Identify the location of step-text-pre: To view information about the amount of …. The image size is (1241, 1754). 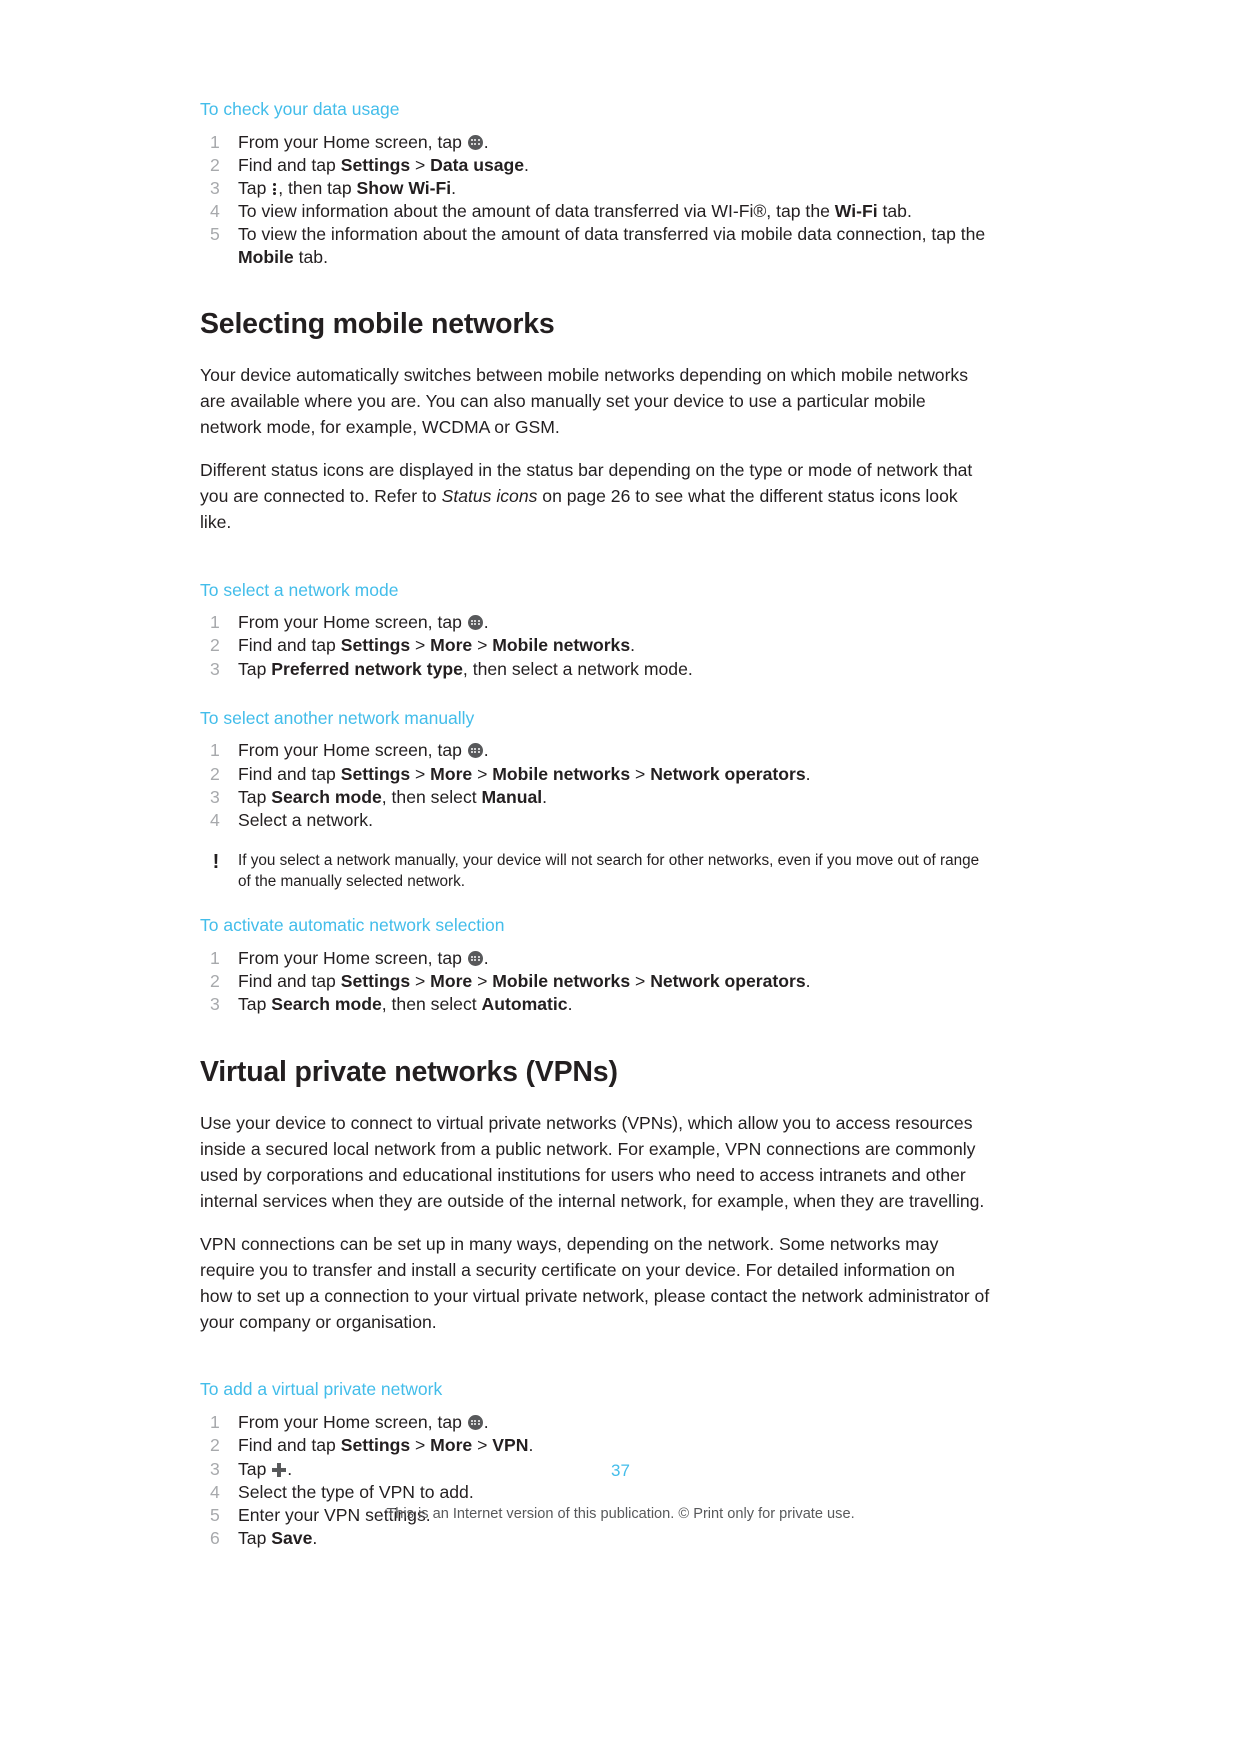
(536, 211).